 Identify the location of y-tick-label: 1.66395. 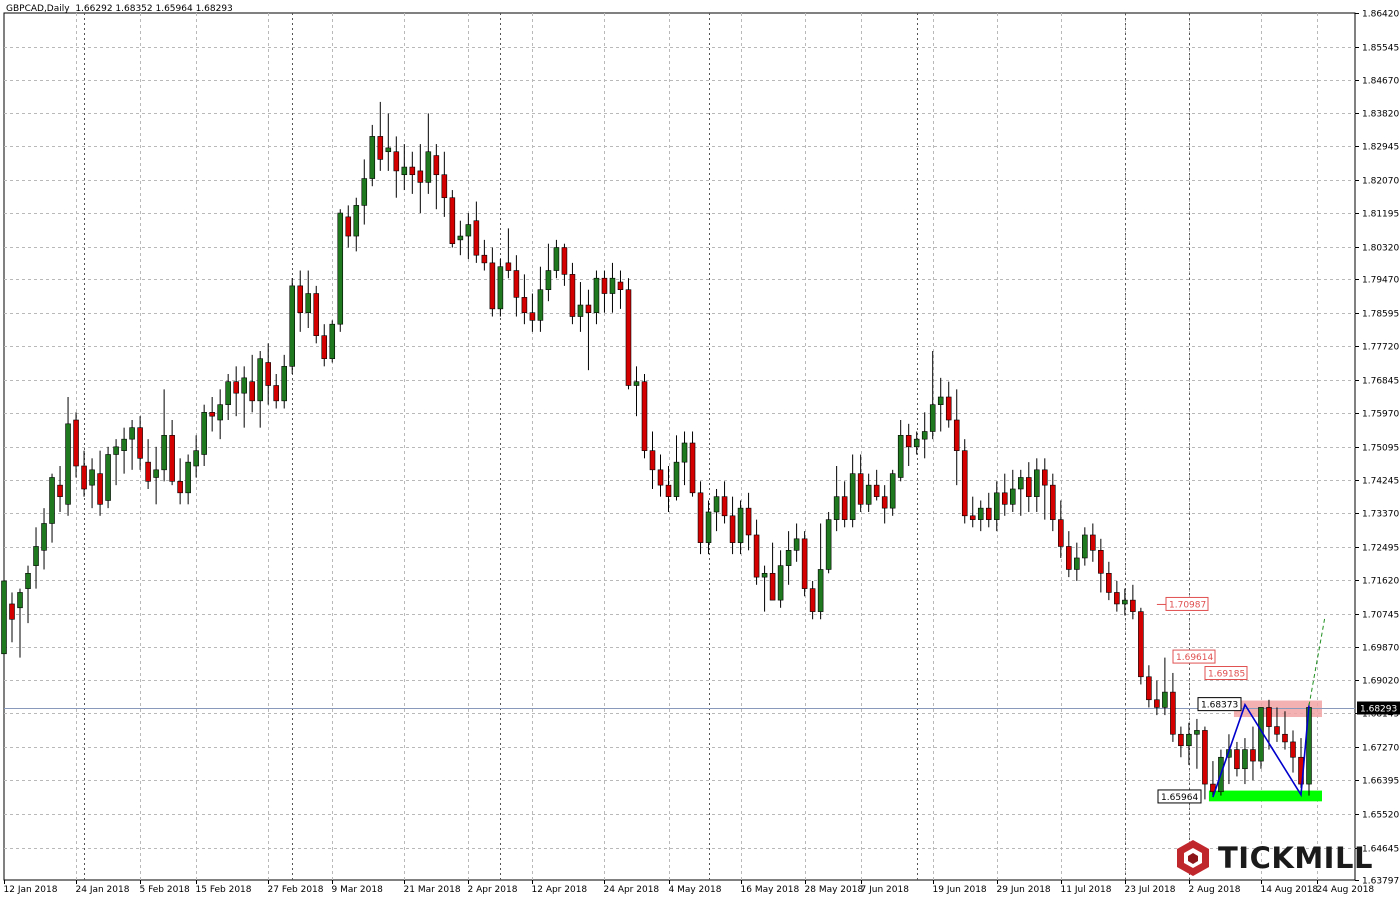
(1380, 782).